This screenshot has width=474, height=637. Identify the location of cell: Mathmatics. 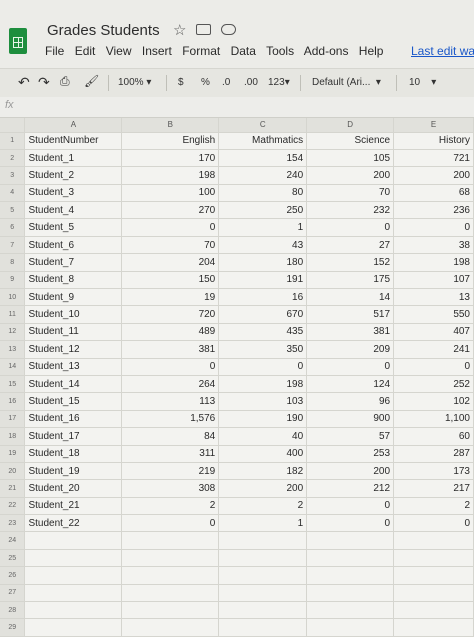
(263, 141).